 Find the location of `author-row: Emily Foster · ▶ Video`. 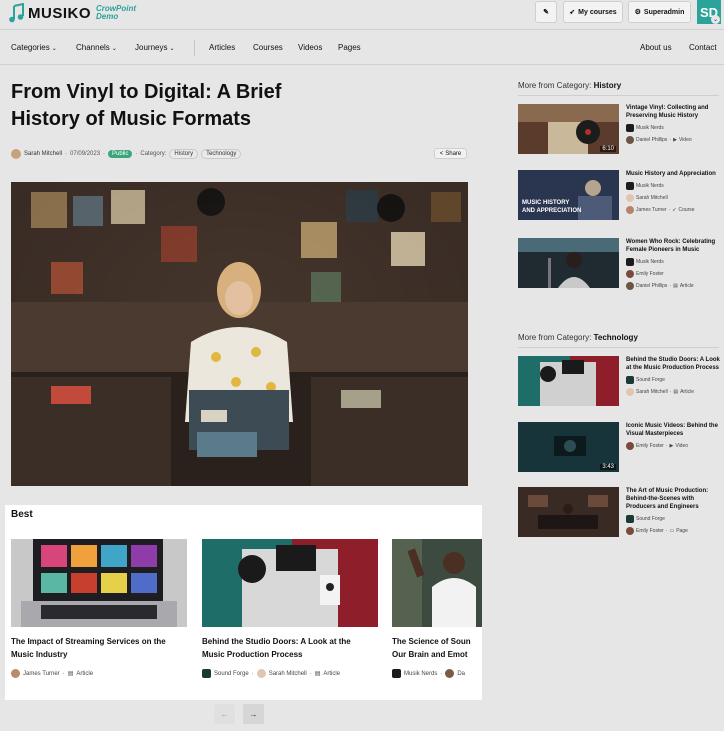

author-row: Emily Foster · ▶ Video is located at coordinates (673, 446).